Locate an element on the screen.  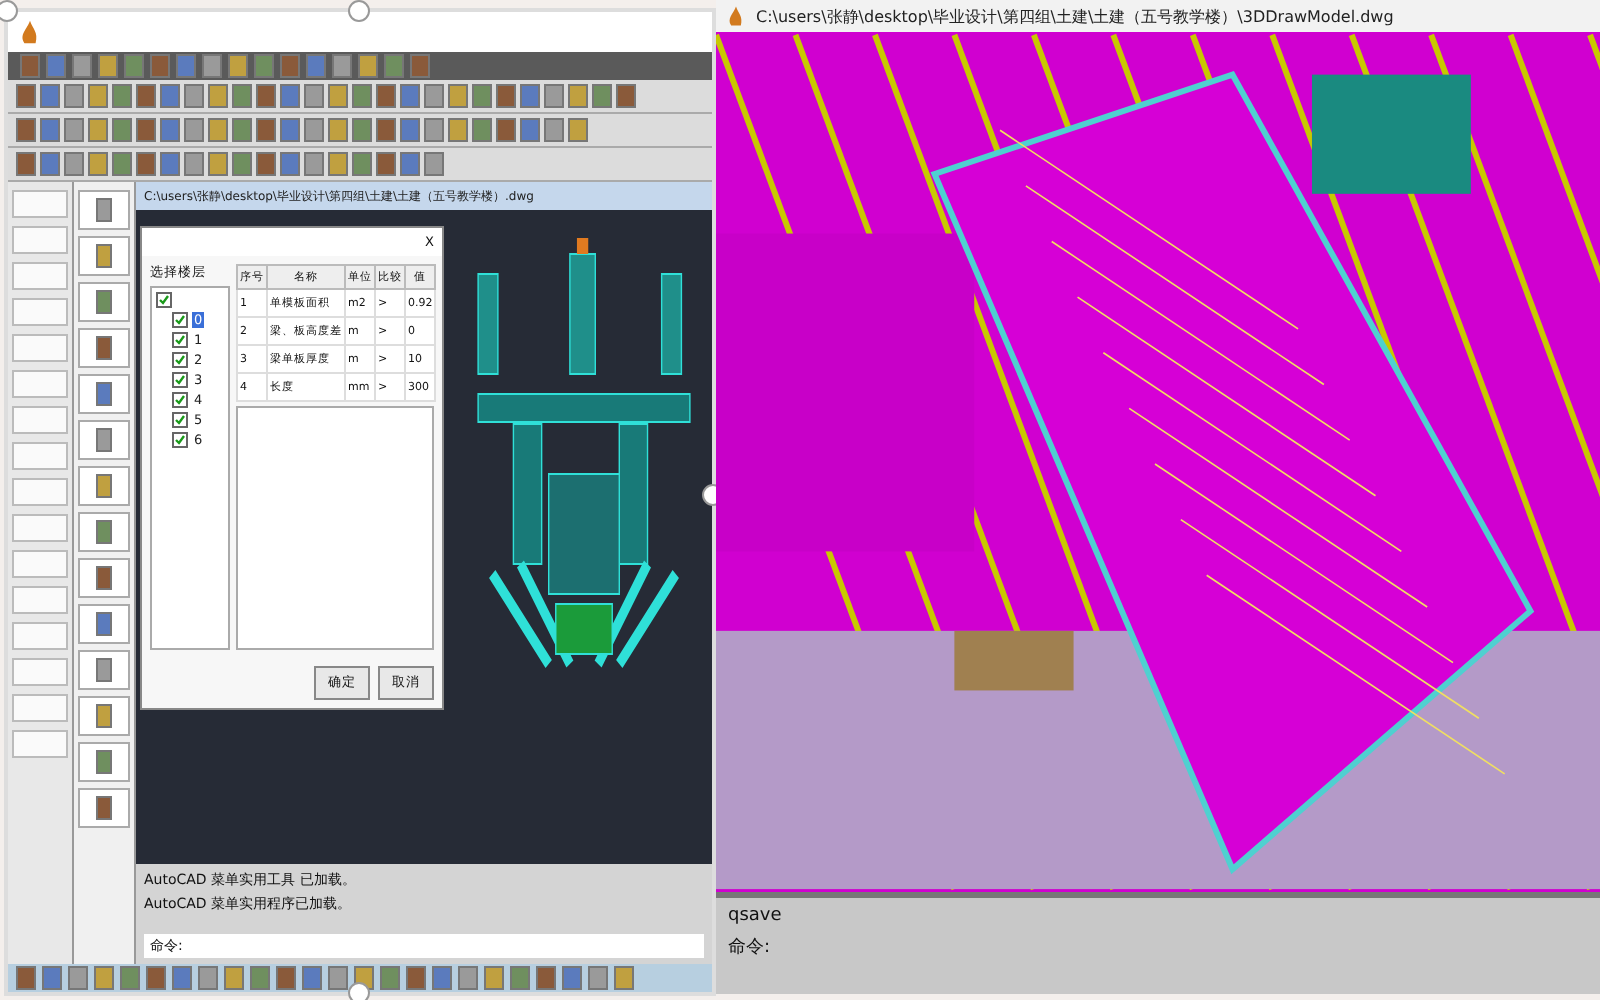
command-line: qsave is located at coordinates (756, 916).